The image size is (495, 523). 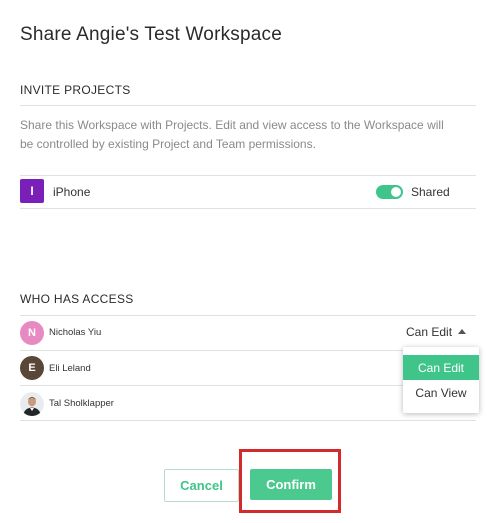 What do you see at coordinates (201, 485) in the screenshot?
I see `cancel-button: Cancel` at bounding box center [201, 485].